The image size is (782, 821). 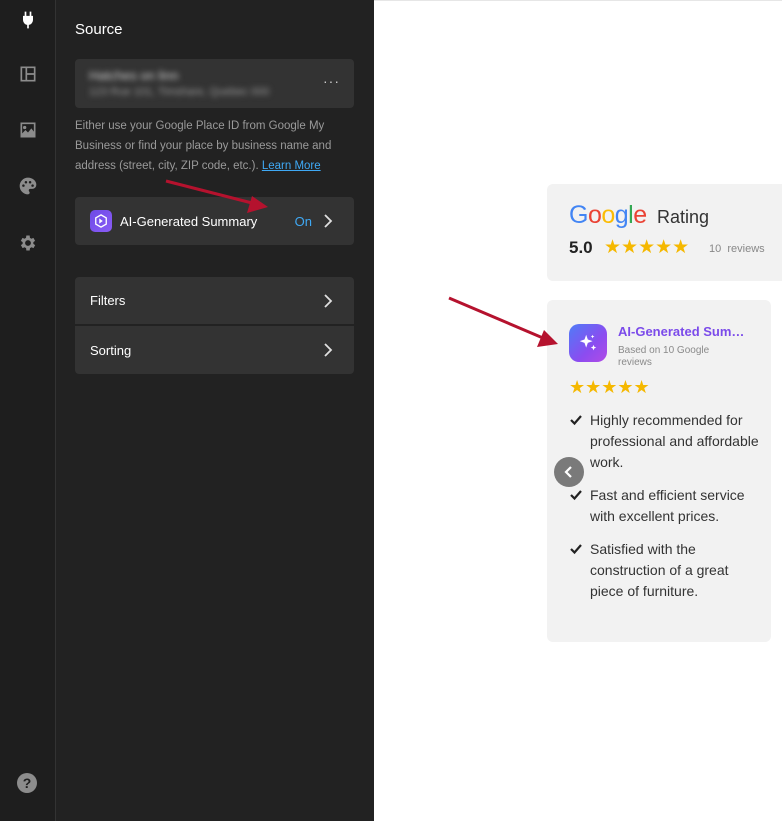 What do you see at coordinates (28, 186) in the screenshot?
I see `palette-icon` at bounding box center [28, 186].